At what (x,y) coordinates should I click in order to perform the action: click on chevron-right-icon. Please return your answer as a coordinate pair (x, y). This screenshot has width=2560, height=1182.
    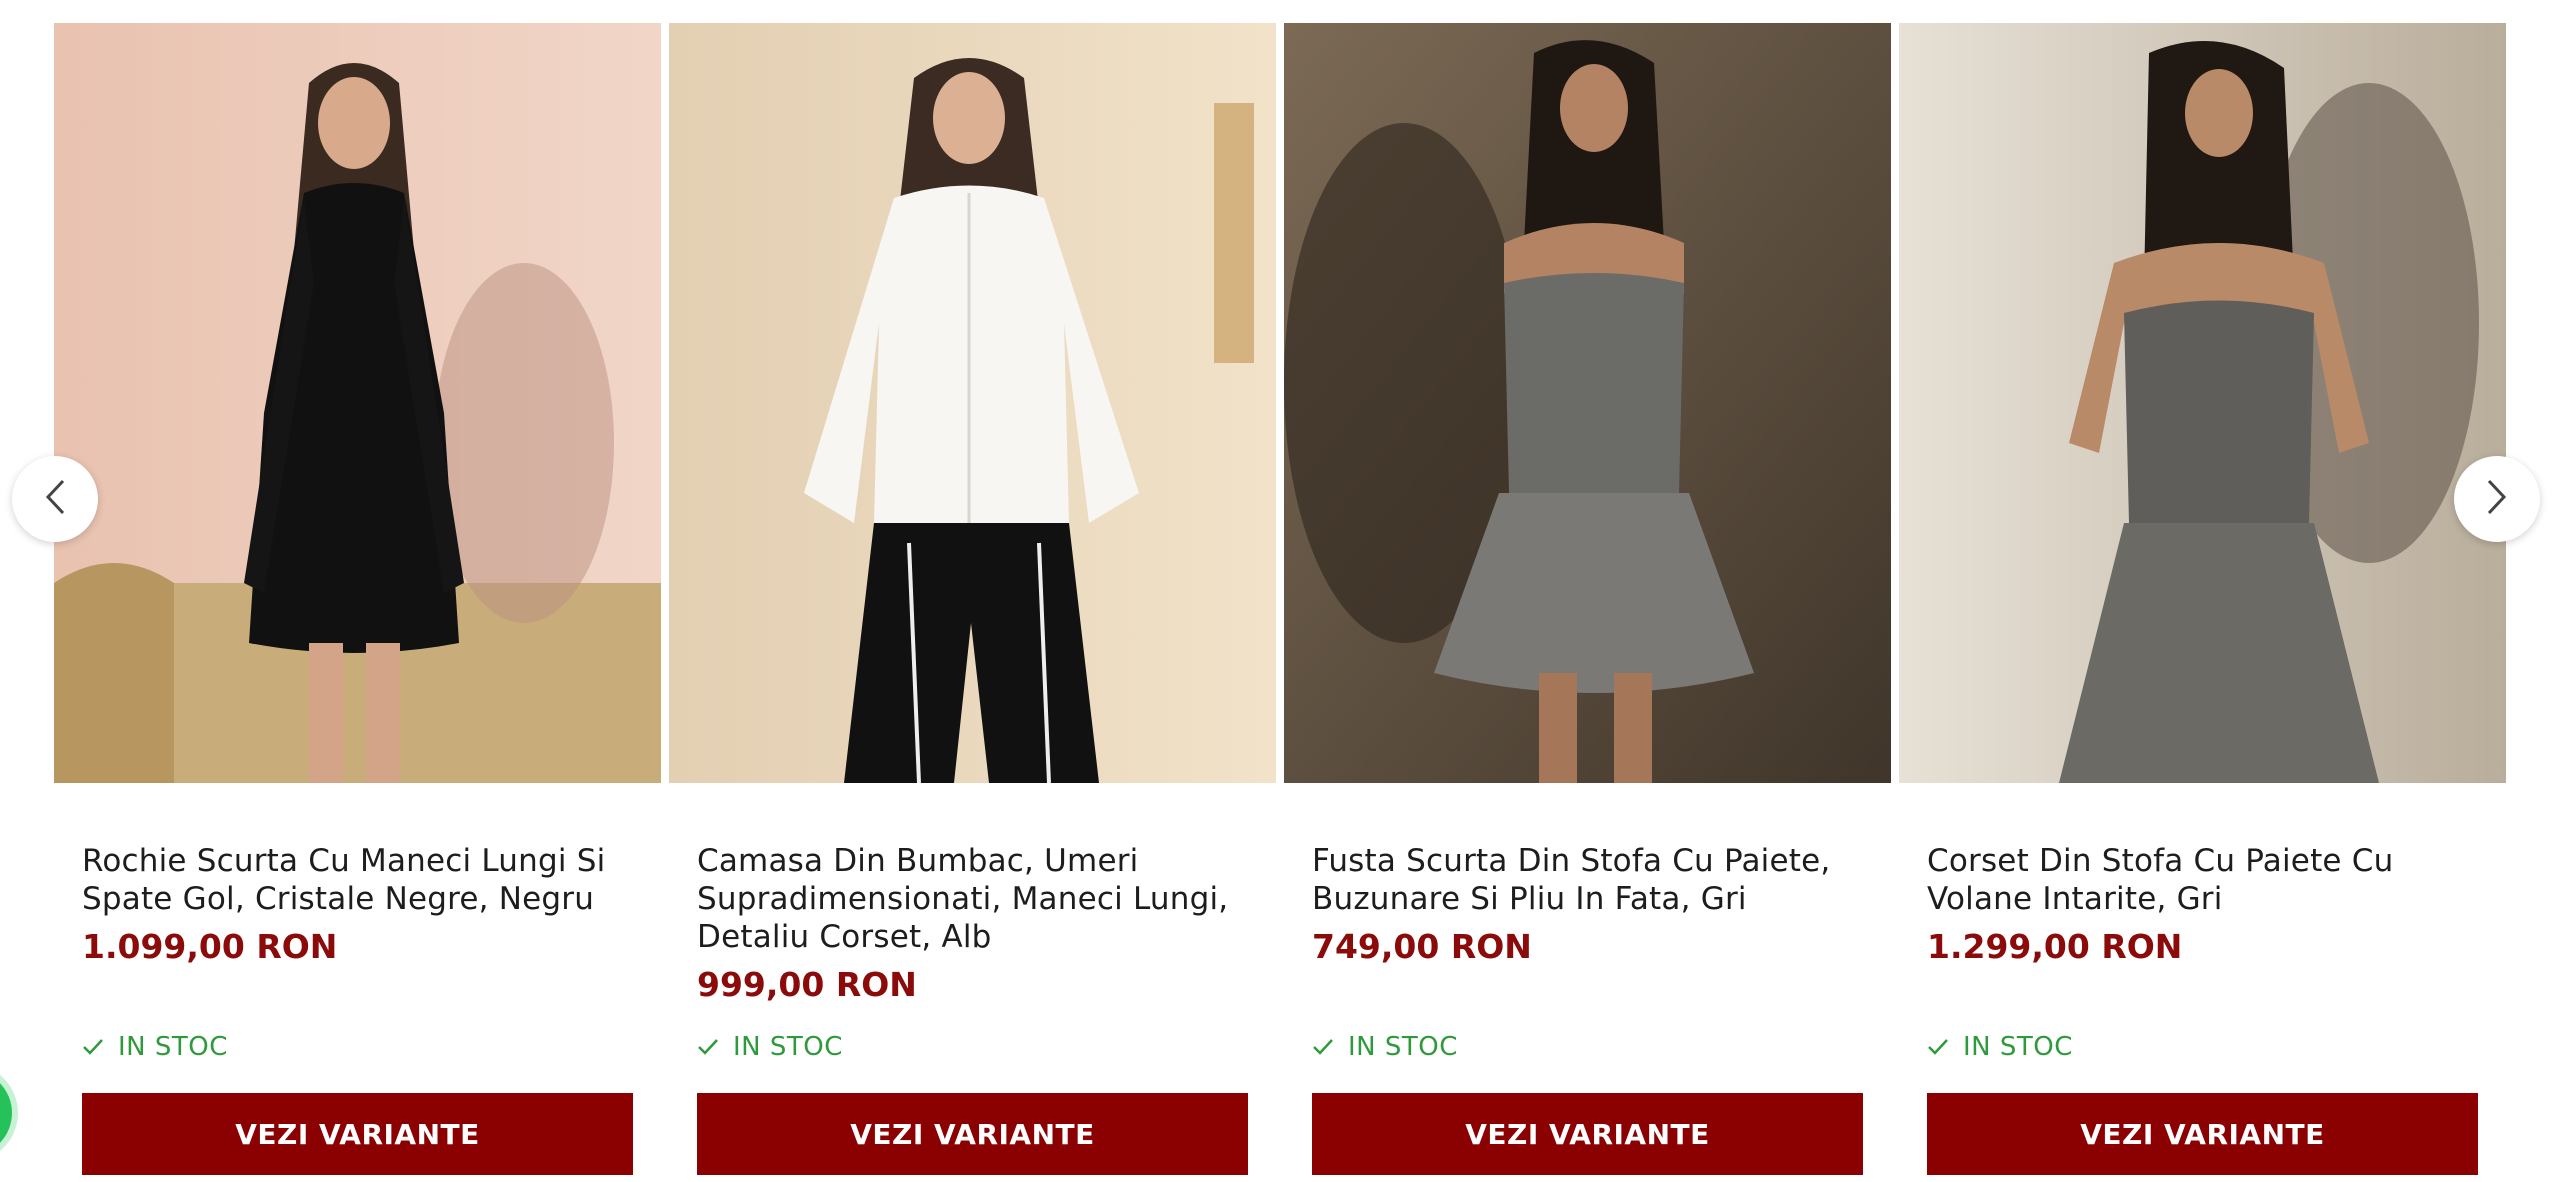
    Looking at the image, I should click on (2497, 499).